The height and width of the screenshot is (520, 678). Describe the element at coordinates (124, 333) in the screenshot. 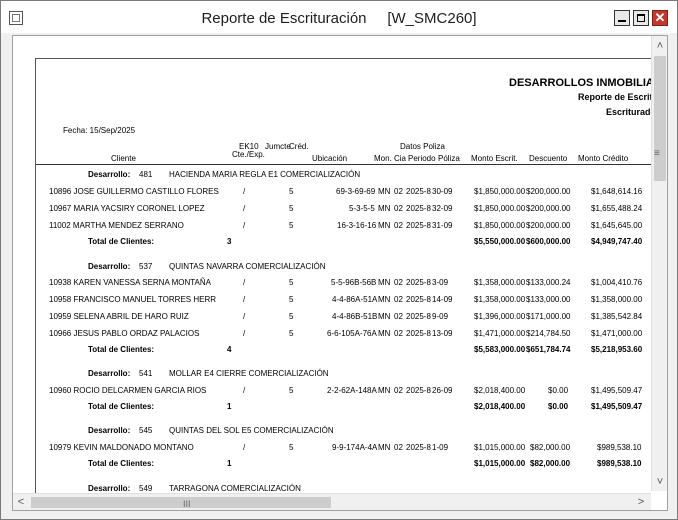

I see `row-cliente: 10966 JESUS PABLO ORDAZ PALACIOS` at that location.